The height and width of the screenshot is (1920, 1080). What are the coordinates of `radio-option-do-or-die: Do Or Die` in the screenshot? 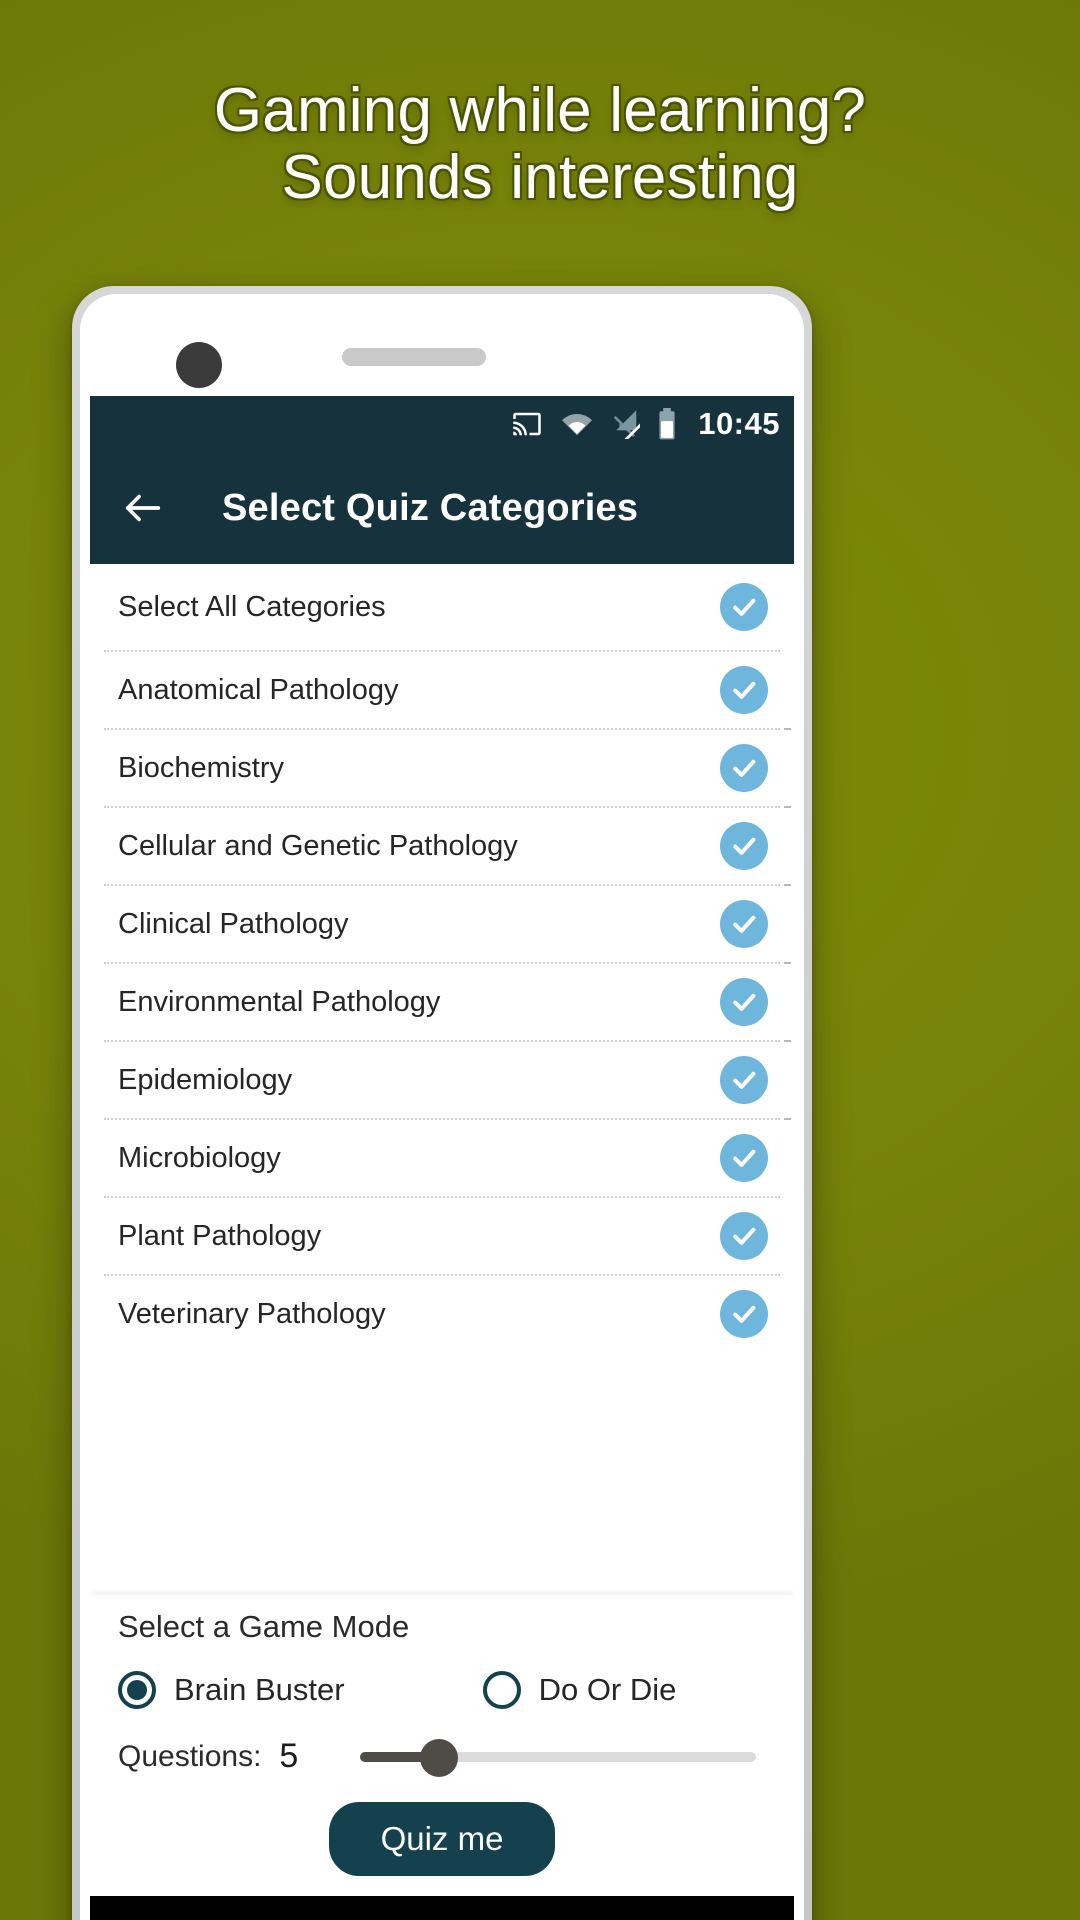 It's located at (579, 1690).